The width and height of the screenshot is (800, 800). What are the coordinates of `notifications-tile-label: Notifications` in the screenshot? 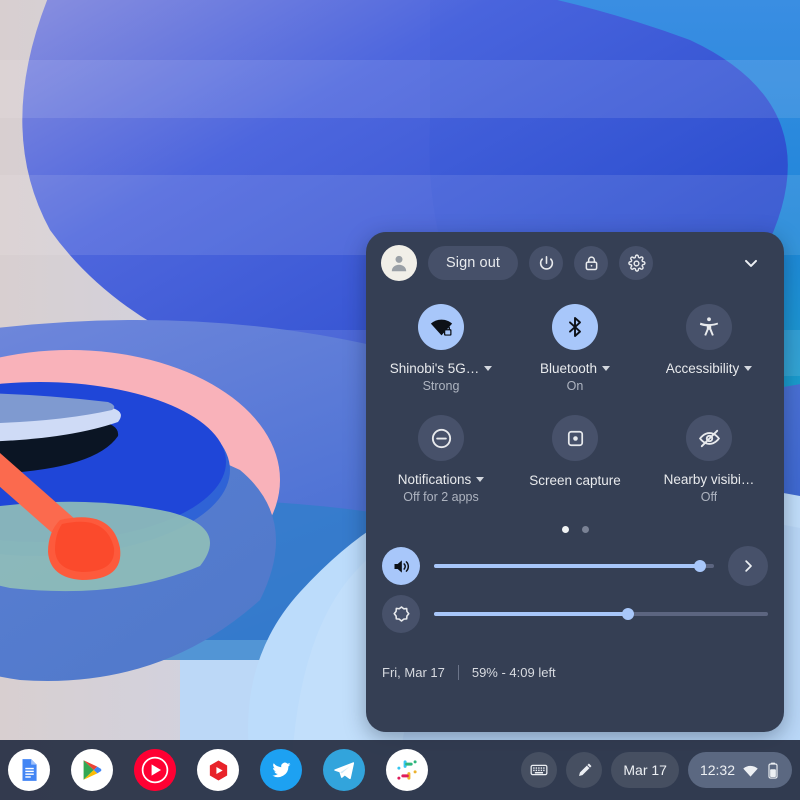 It's located at (434, 479).